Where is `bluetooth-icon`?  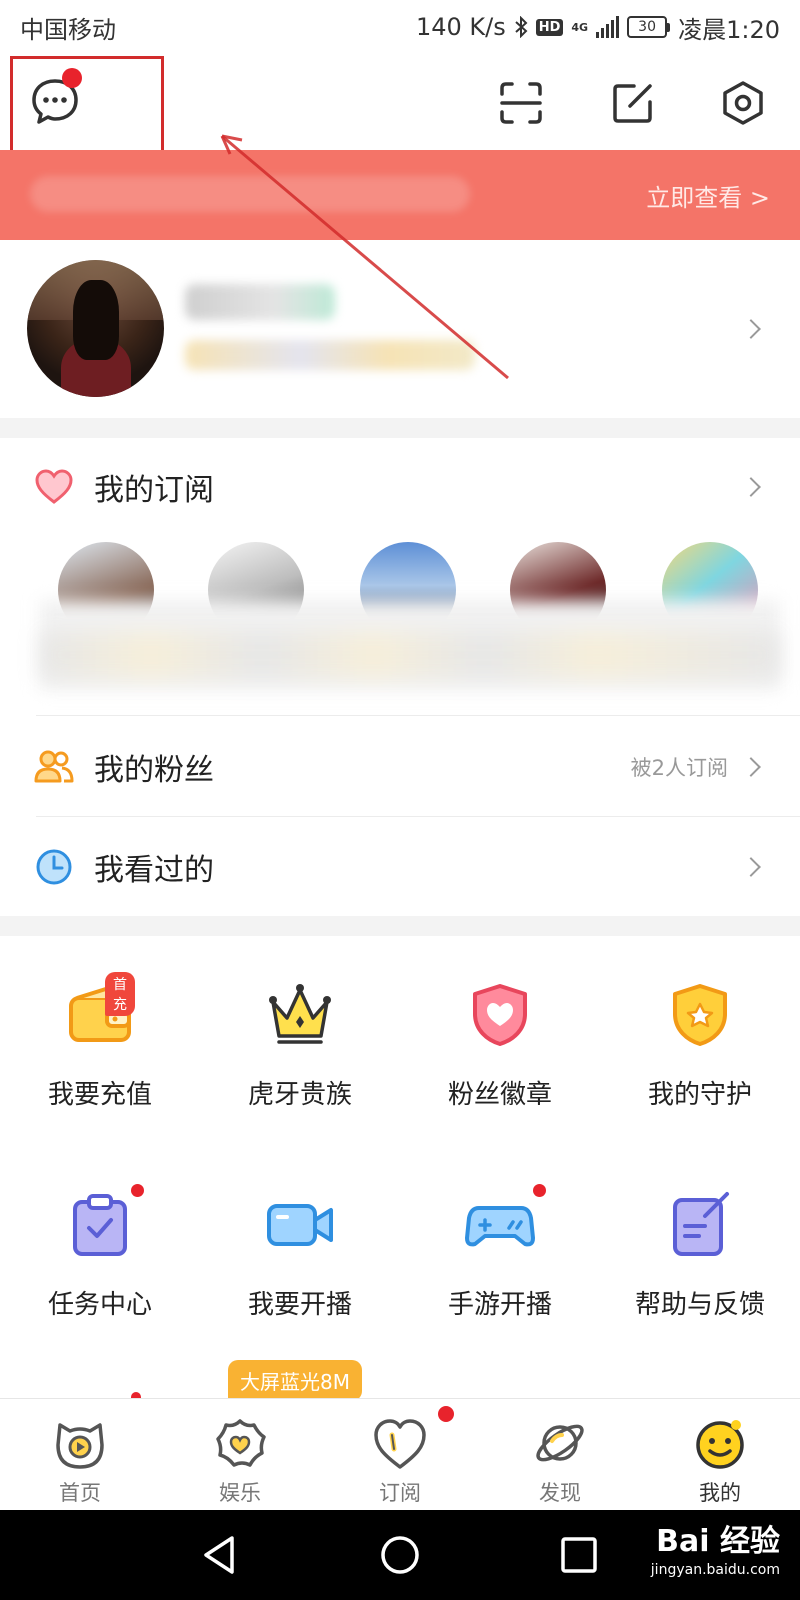 bluetooth-icon is located at coordinates (521, 27).